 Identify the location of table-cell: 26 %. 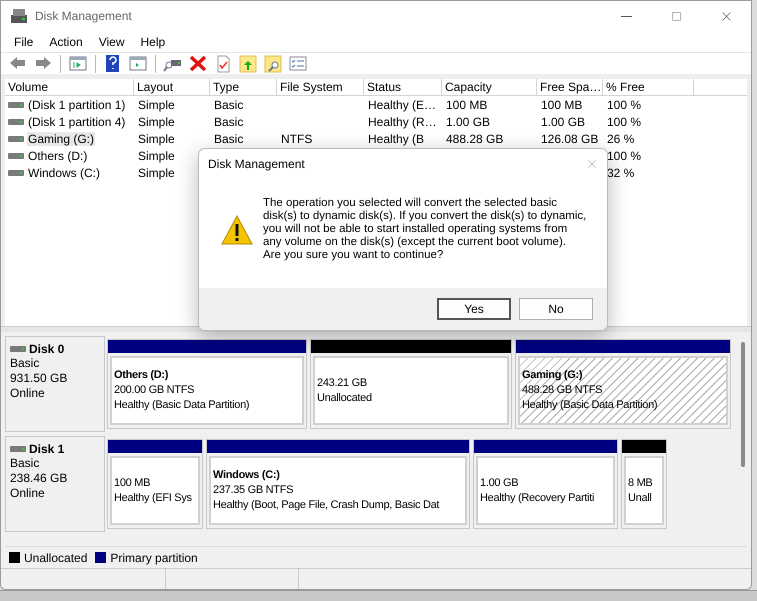
(621, 139).